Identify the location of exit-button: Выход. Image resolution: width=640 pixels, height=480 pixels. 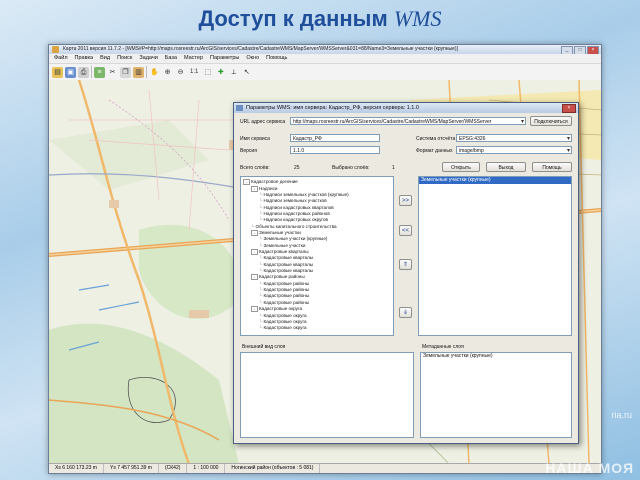
(506, 167).